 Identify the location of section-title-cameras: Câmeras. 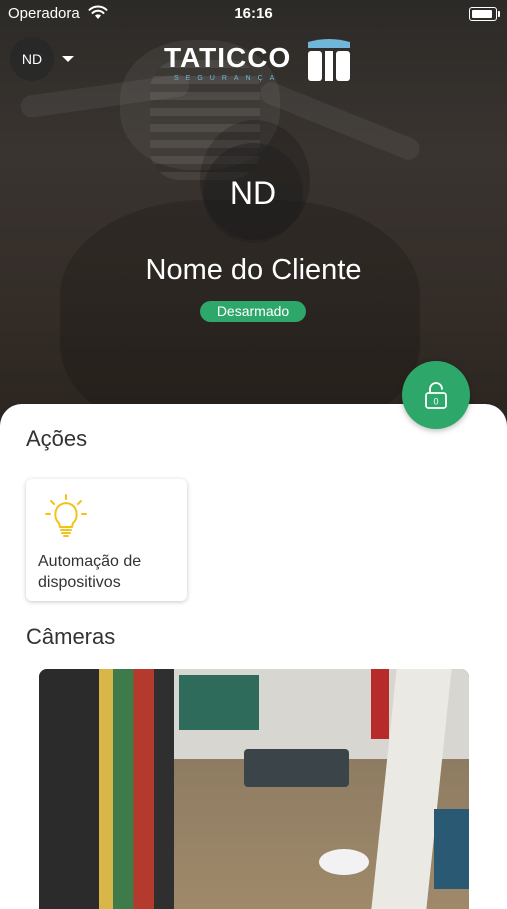
(71, 636).